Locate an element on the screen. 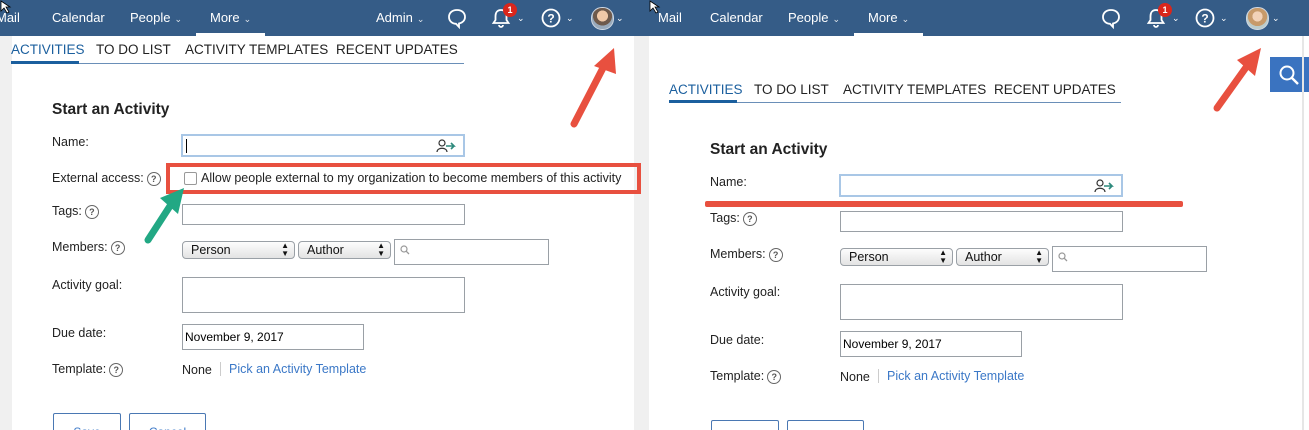 This screenshot has height=430, width=1309. text-caret is located at coordinates (186, 146).